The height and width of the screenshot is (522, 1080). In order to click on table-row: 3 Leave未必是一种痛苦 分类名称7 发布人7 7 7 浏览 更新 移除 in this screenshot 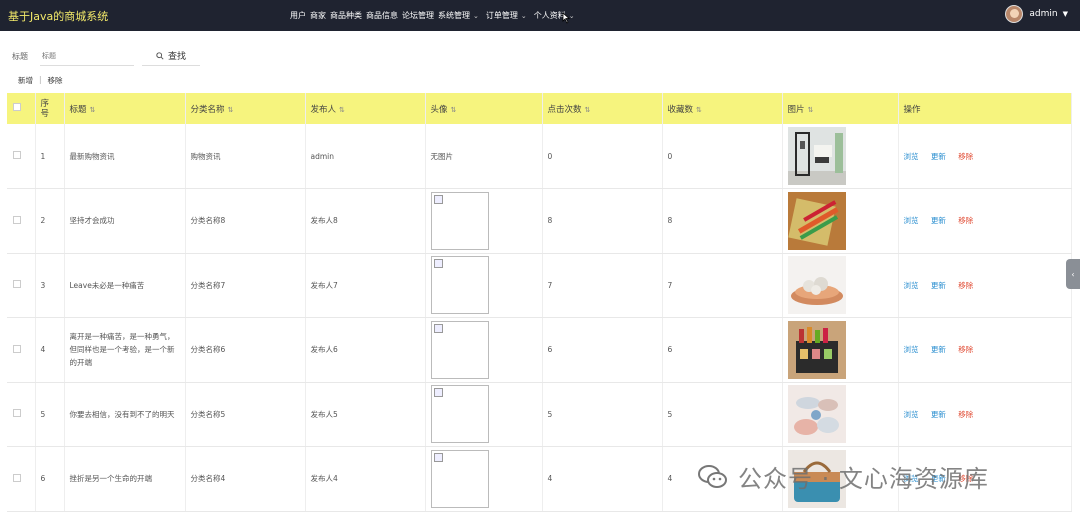, I will do `click(539, 285)`.